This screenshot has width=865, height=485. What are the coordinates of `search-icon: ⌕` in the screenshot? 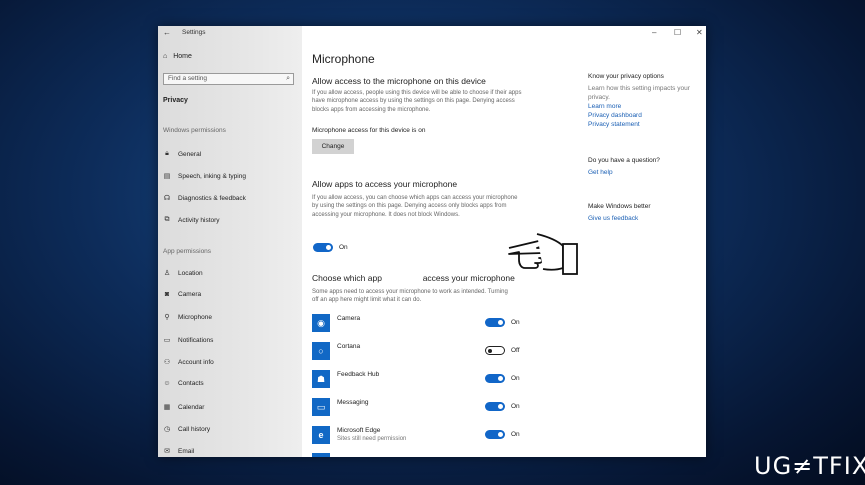 It's located at (288, 78).